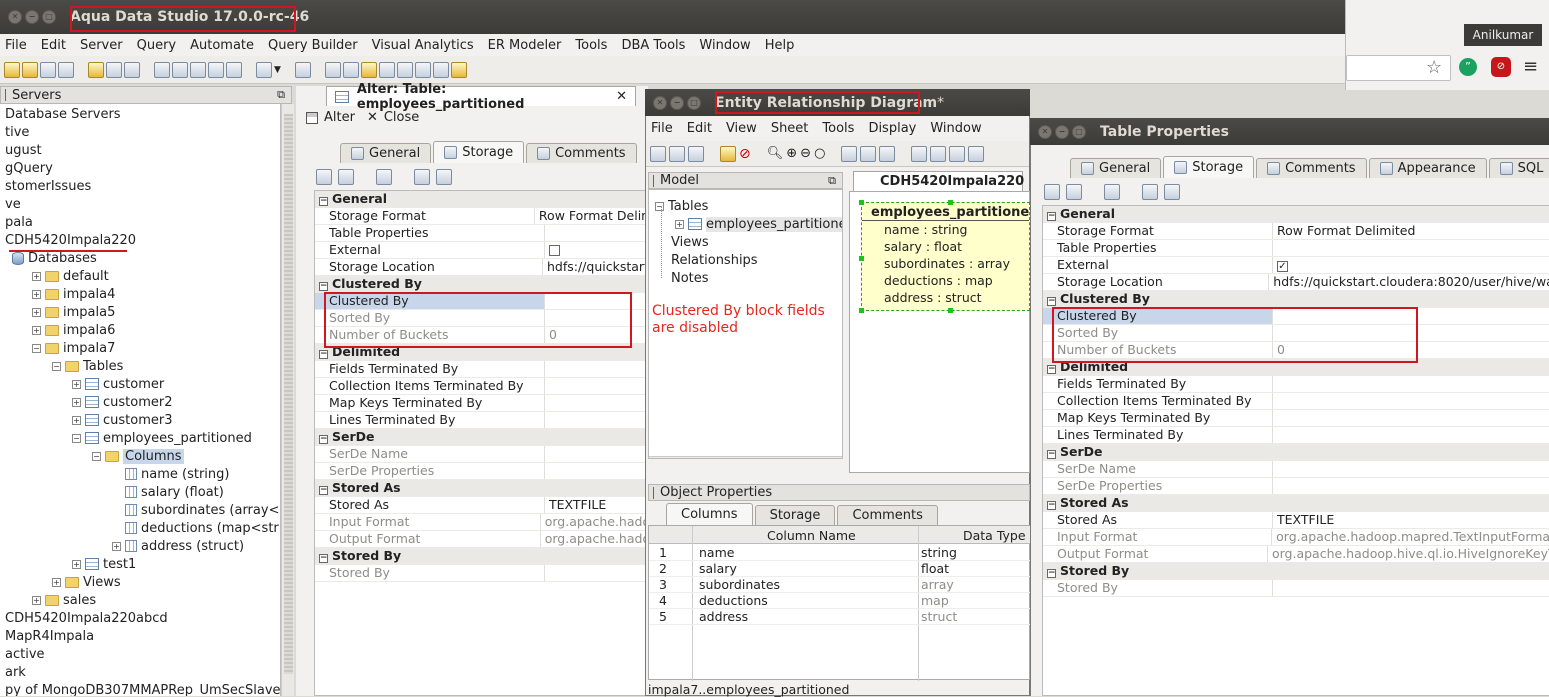 The width and height of the screenshot is (1549, 697). What do you see at coordinates (49, 17) in the screenshot?
I see `maximize-icon: □` at bounding box center [49, 17].